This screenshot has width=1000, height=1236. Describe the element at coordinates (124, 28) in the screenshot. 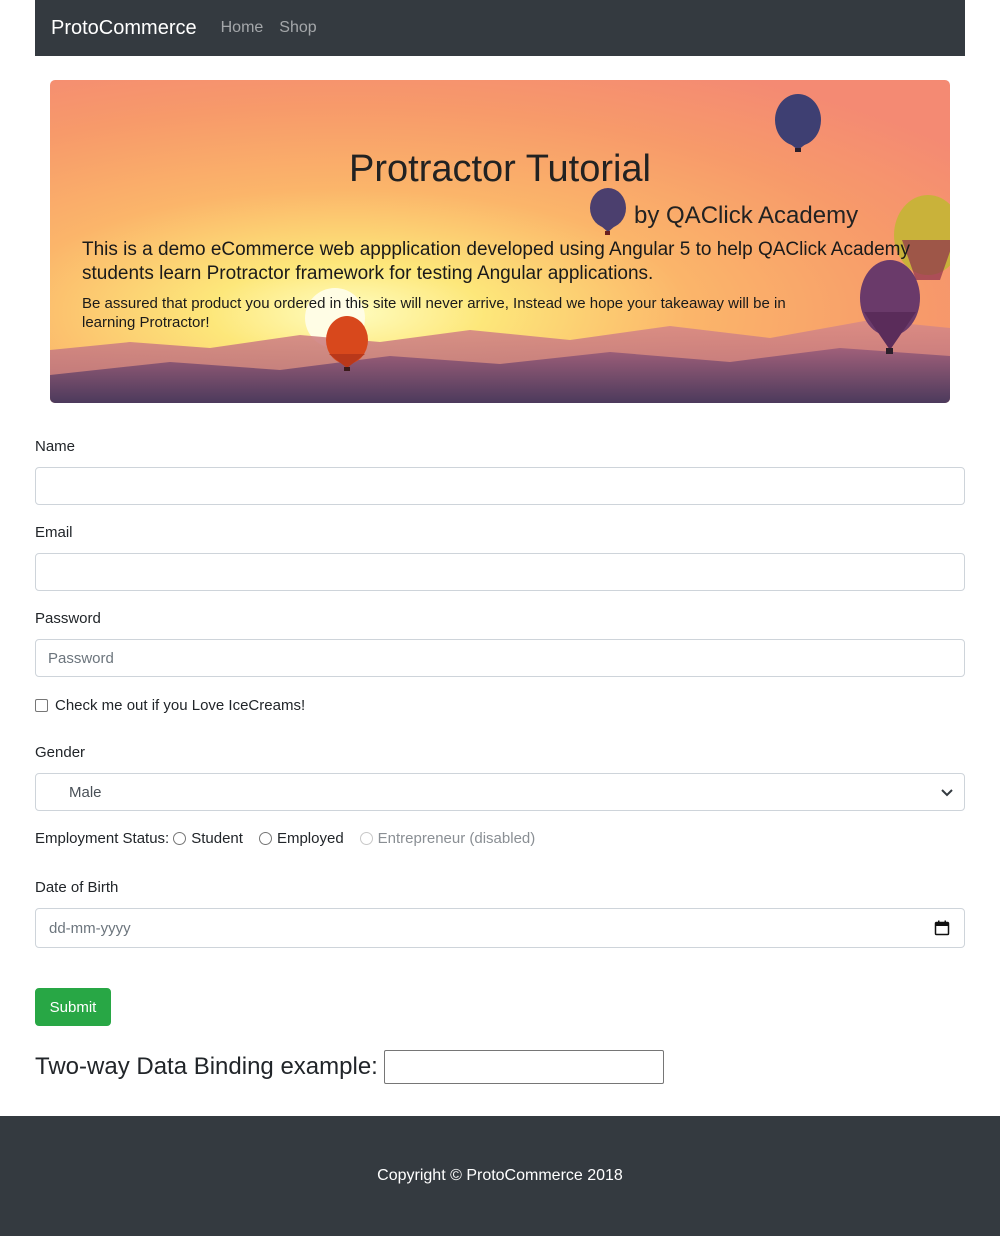

I see `navbar-brand: ProtoCommerce` at that location.